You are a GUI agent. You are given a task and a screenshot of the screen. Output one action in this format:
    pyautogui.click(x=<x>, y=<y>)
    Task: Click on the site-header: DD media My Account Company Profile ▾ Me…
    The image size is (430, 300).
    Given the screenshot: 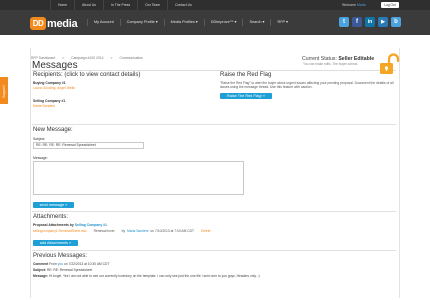 What is the action you would take?
    pyautogui.click(x=215, y=22)
    